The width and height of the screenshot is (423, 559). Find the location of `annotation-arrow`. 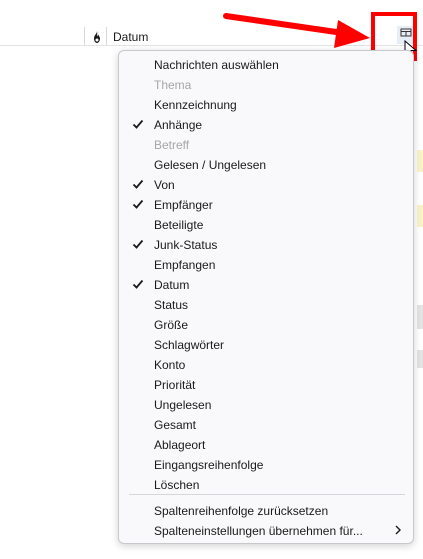

annotation-arrow is located at coordinates (296, 30).